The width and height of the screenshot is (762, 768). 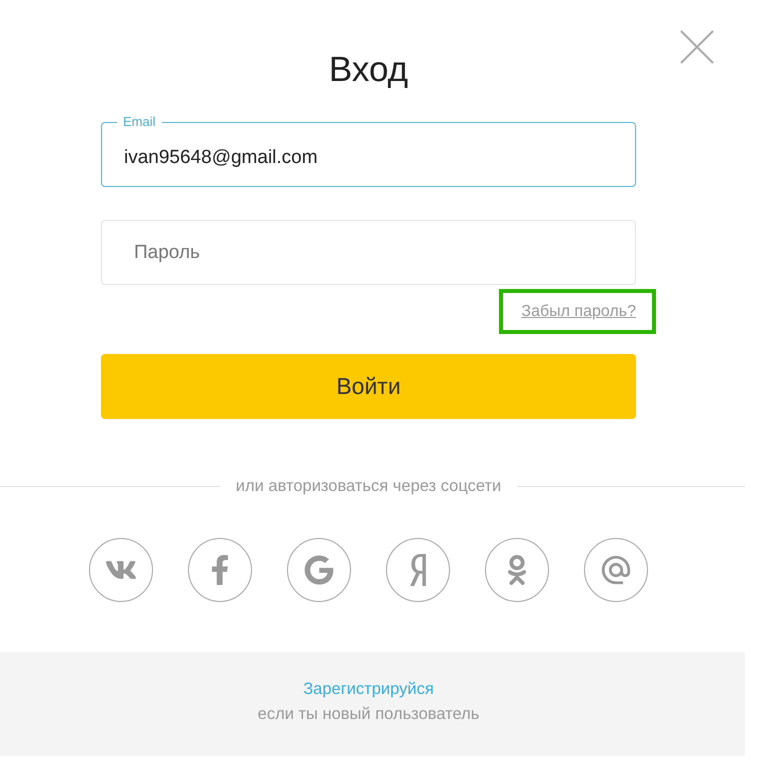 What do you see at coordinates (369, 714) in the screenshot?
I see `register-note: если ты новый пользователь` at bounding box center [369, 714].